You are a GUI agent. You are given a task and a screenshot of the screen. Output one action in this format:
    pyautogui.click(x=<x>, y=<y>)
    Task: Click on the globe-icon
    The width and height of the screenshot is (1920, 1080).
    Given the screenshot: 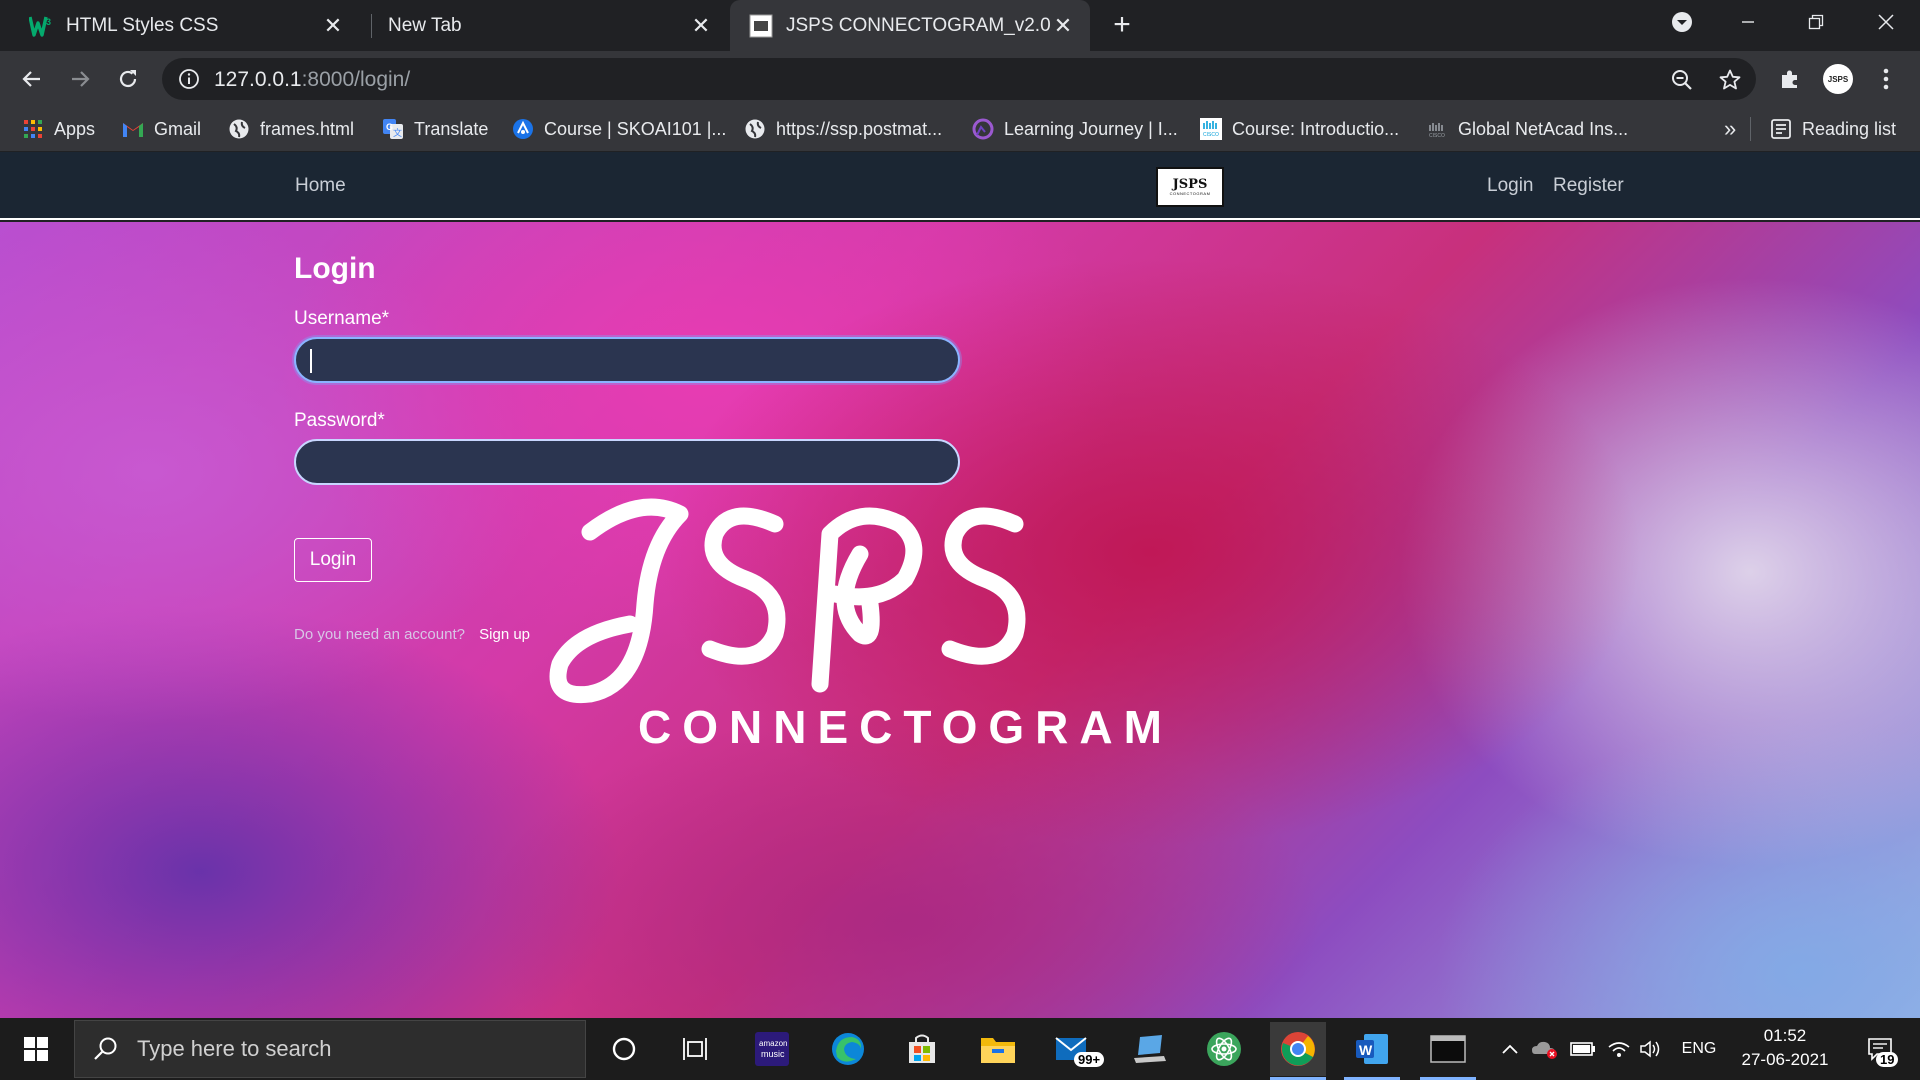 What is the action you would take?
    pyautogui.click(x=239, y=129)
    